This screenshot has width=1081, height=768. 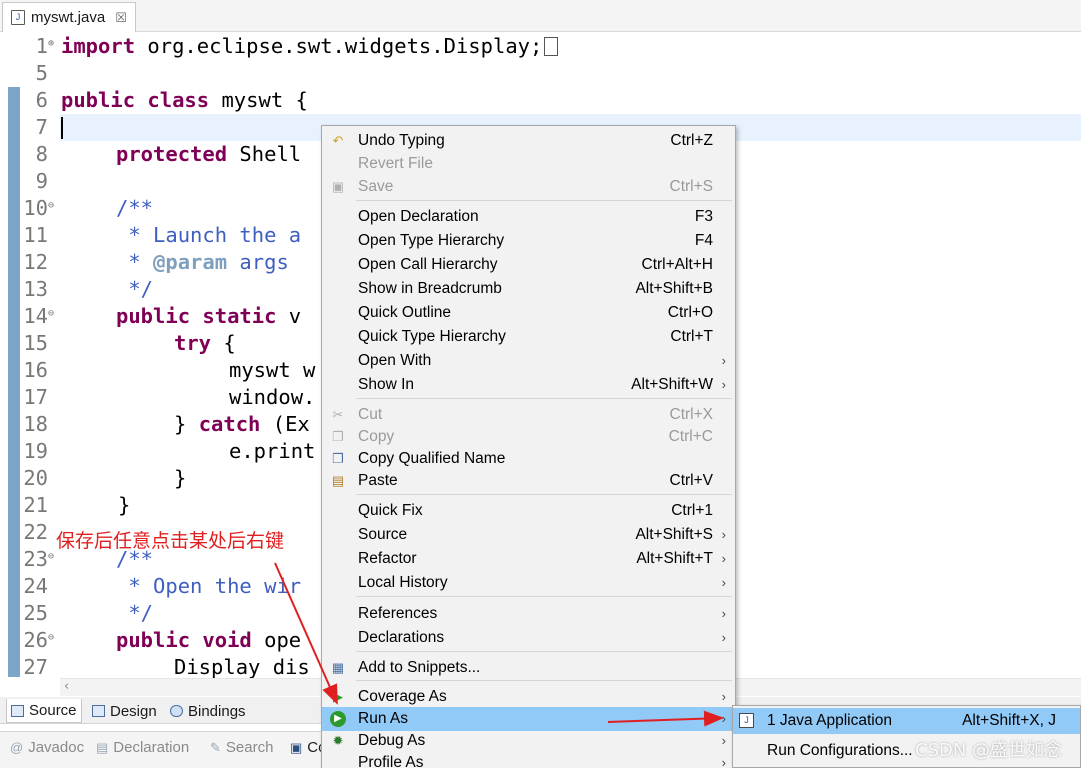 I want to click on menu-item-open-declaration: Open Declaration F3, so click(x=528, y=217).